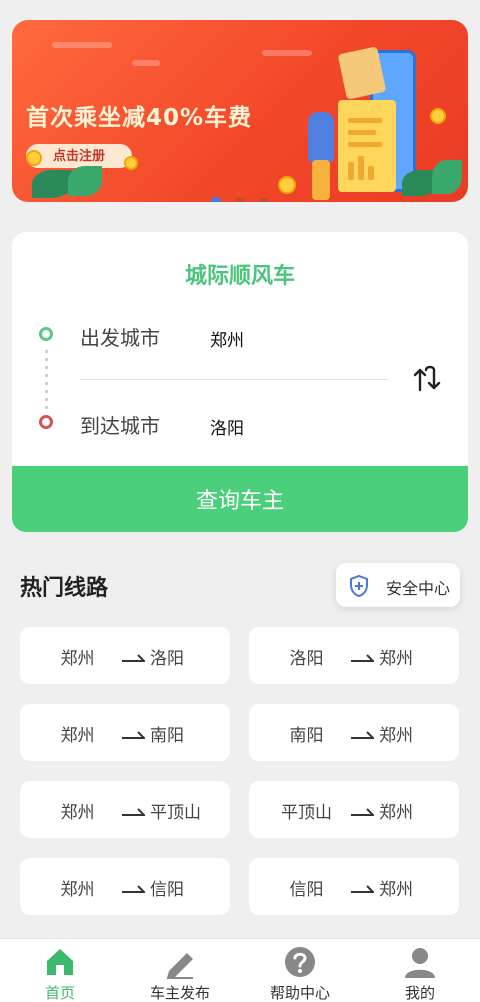 This screenshot has height=1002, width=480. I want to click on tab-home: 首页, so click(60, 970).